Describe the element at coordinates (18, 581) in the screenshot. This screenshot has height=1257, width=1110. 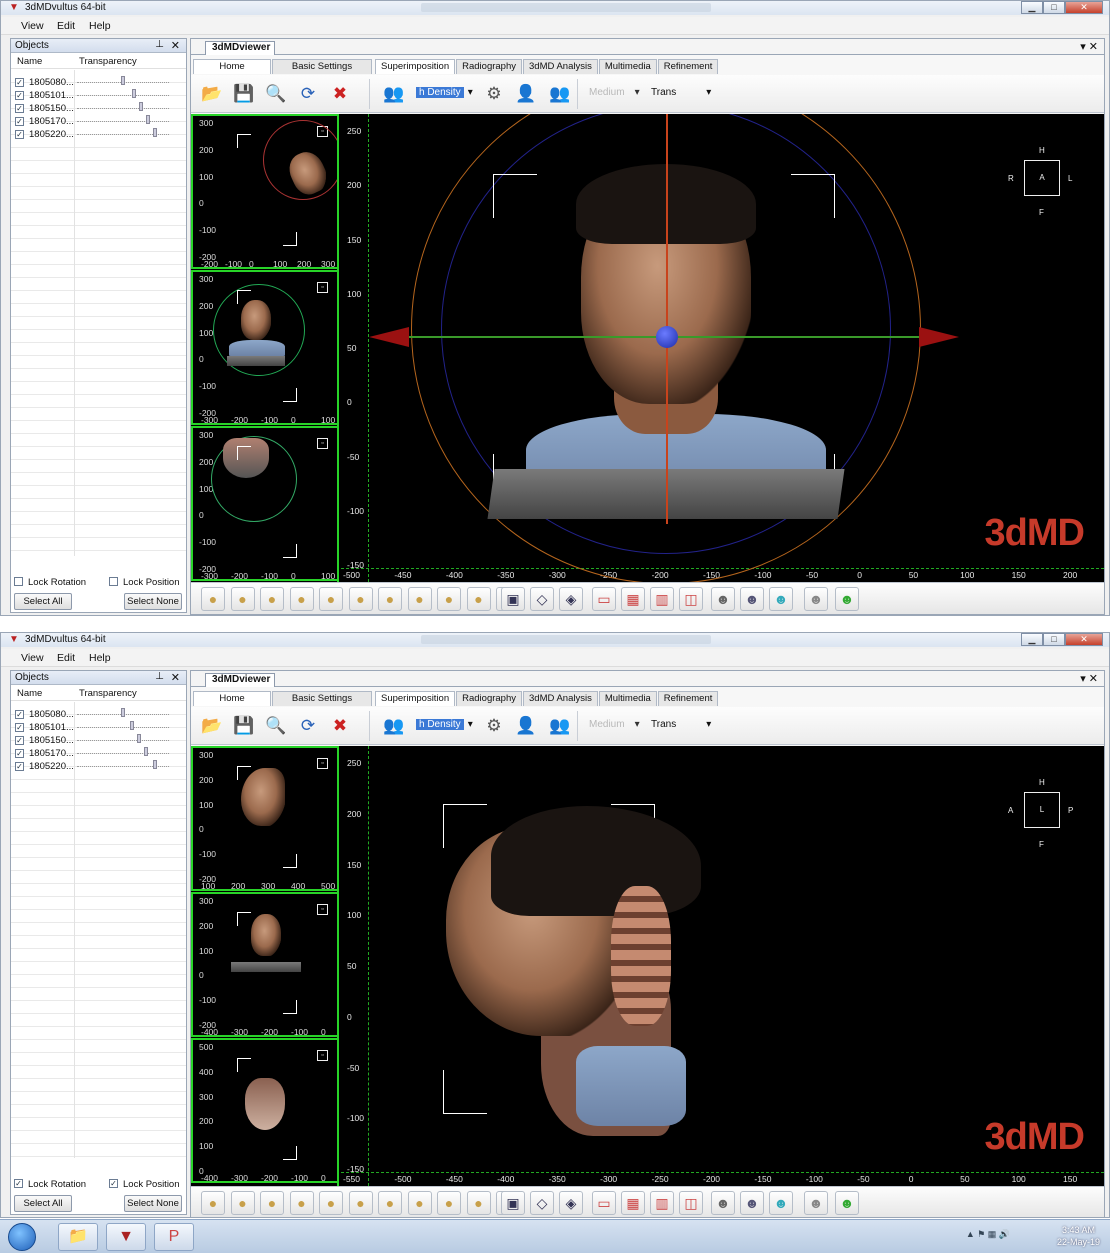
I see `lock-rotation-checkbox` at that location.